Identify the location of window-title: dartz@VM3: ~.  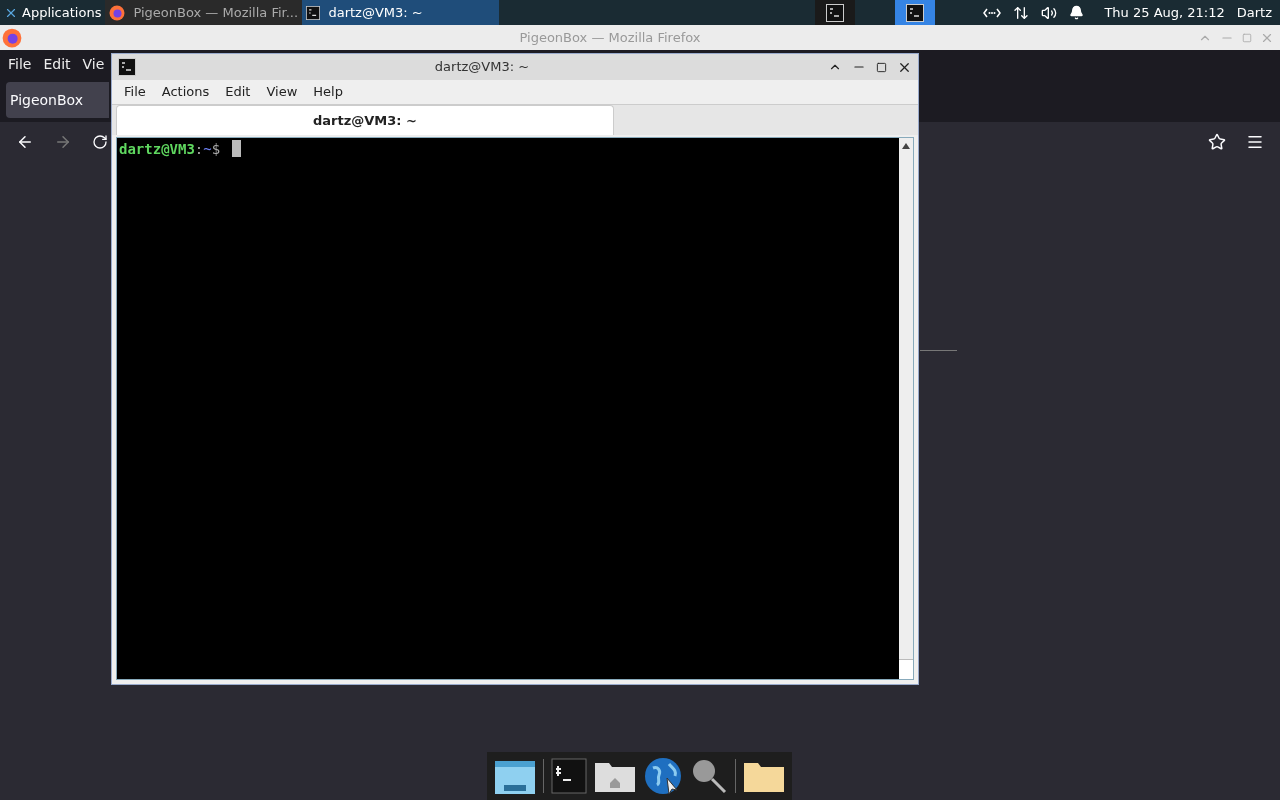
(482, 67).